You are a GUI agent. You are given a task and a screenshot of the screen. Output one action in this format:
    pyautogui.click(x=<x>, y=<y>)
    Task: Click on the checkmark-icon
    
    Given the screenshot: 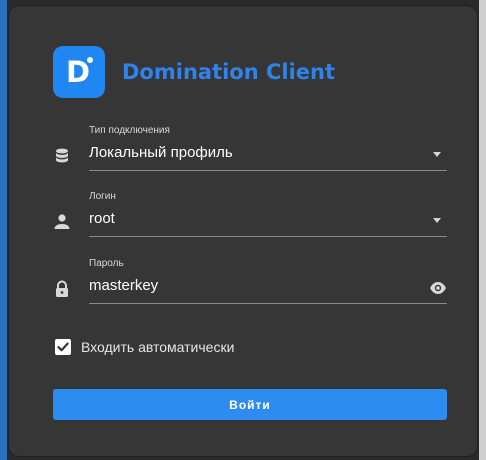 What is the action you would take?
    pyautogui.click(x=63, y=347)
    